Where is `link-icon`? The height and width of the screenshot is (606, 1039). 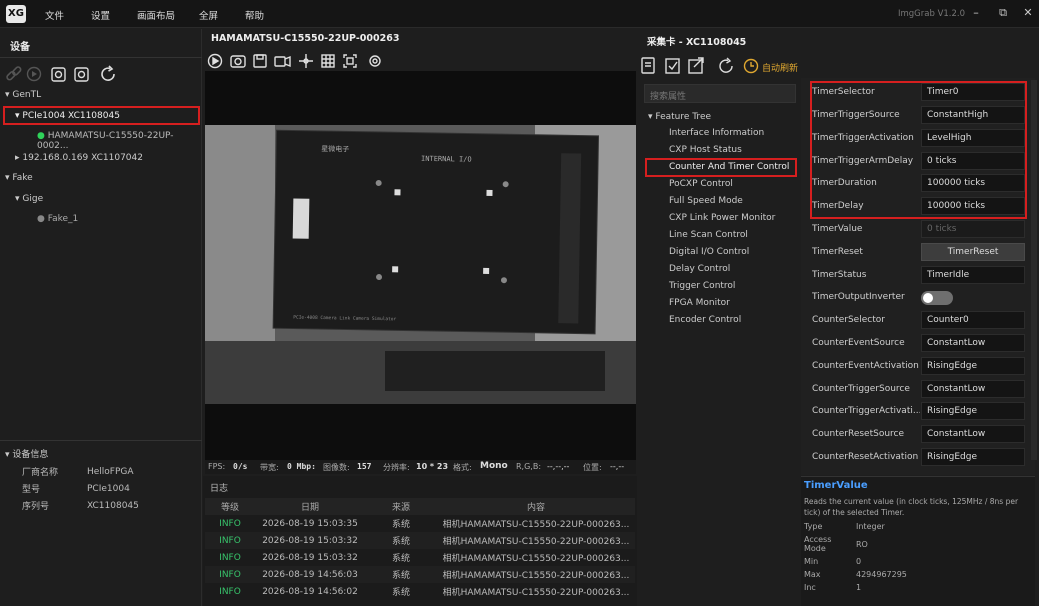 link-icon is located at coordinates (14, 73).